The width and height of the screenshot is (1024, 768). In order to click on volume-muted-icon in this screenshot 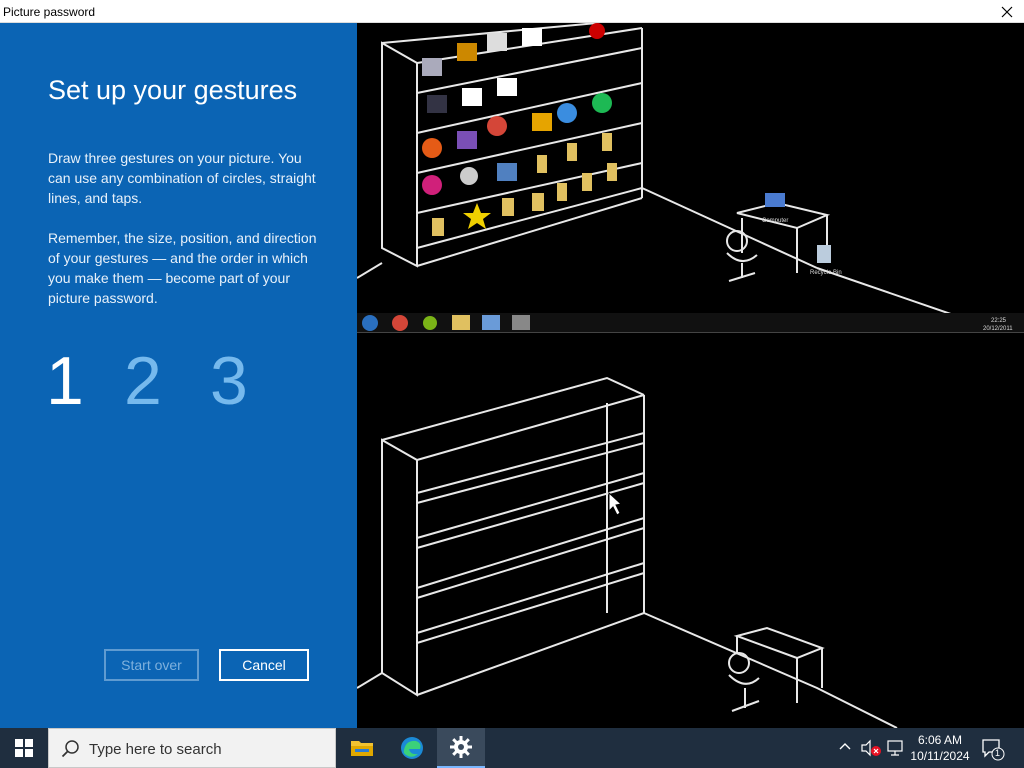, I will do `click(871, 748)`.